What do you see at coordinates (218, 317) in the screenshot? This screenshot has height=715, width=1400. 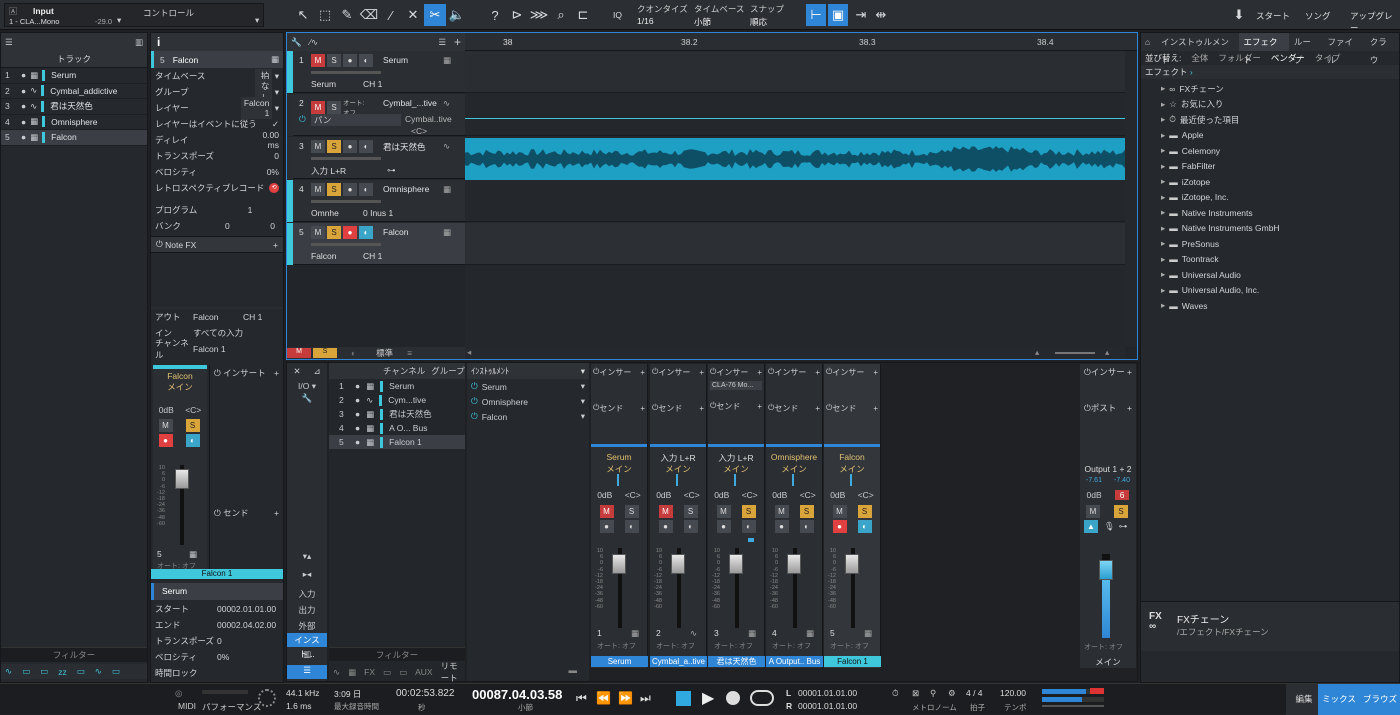 I see `output-select: Falcon` at bounding box center [218, 317].